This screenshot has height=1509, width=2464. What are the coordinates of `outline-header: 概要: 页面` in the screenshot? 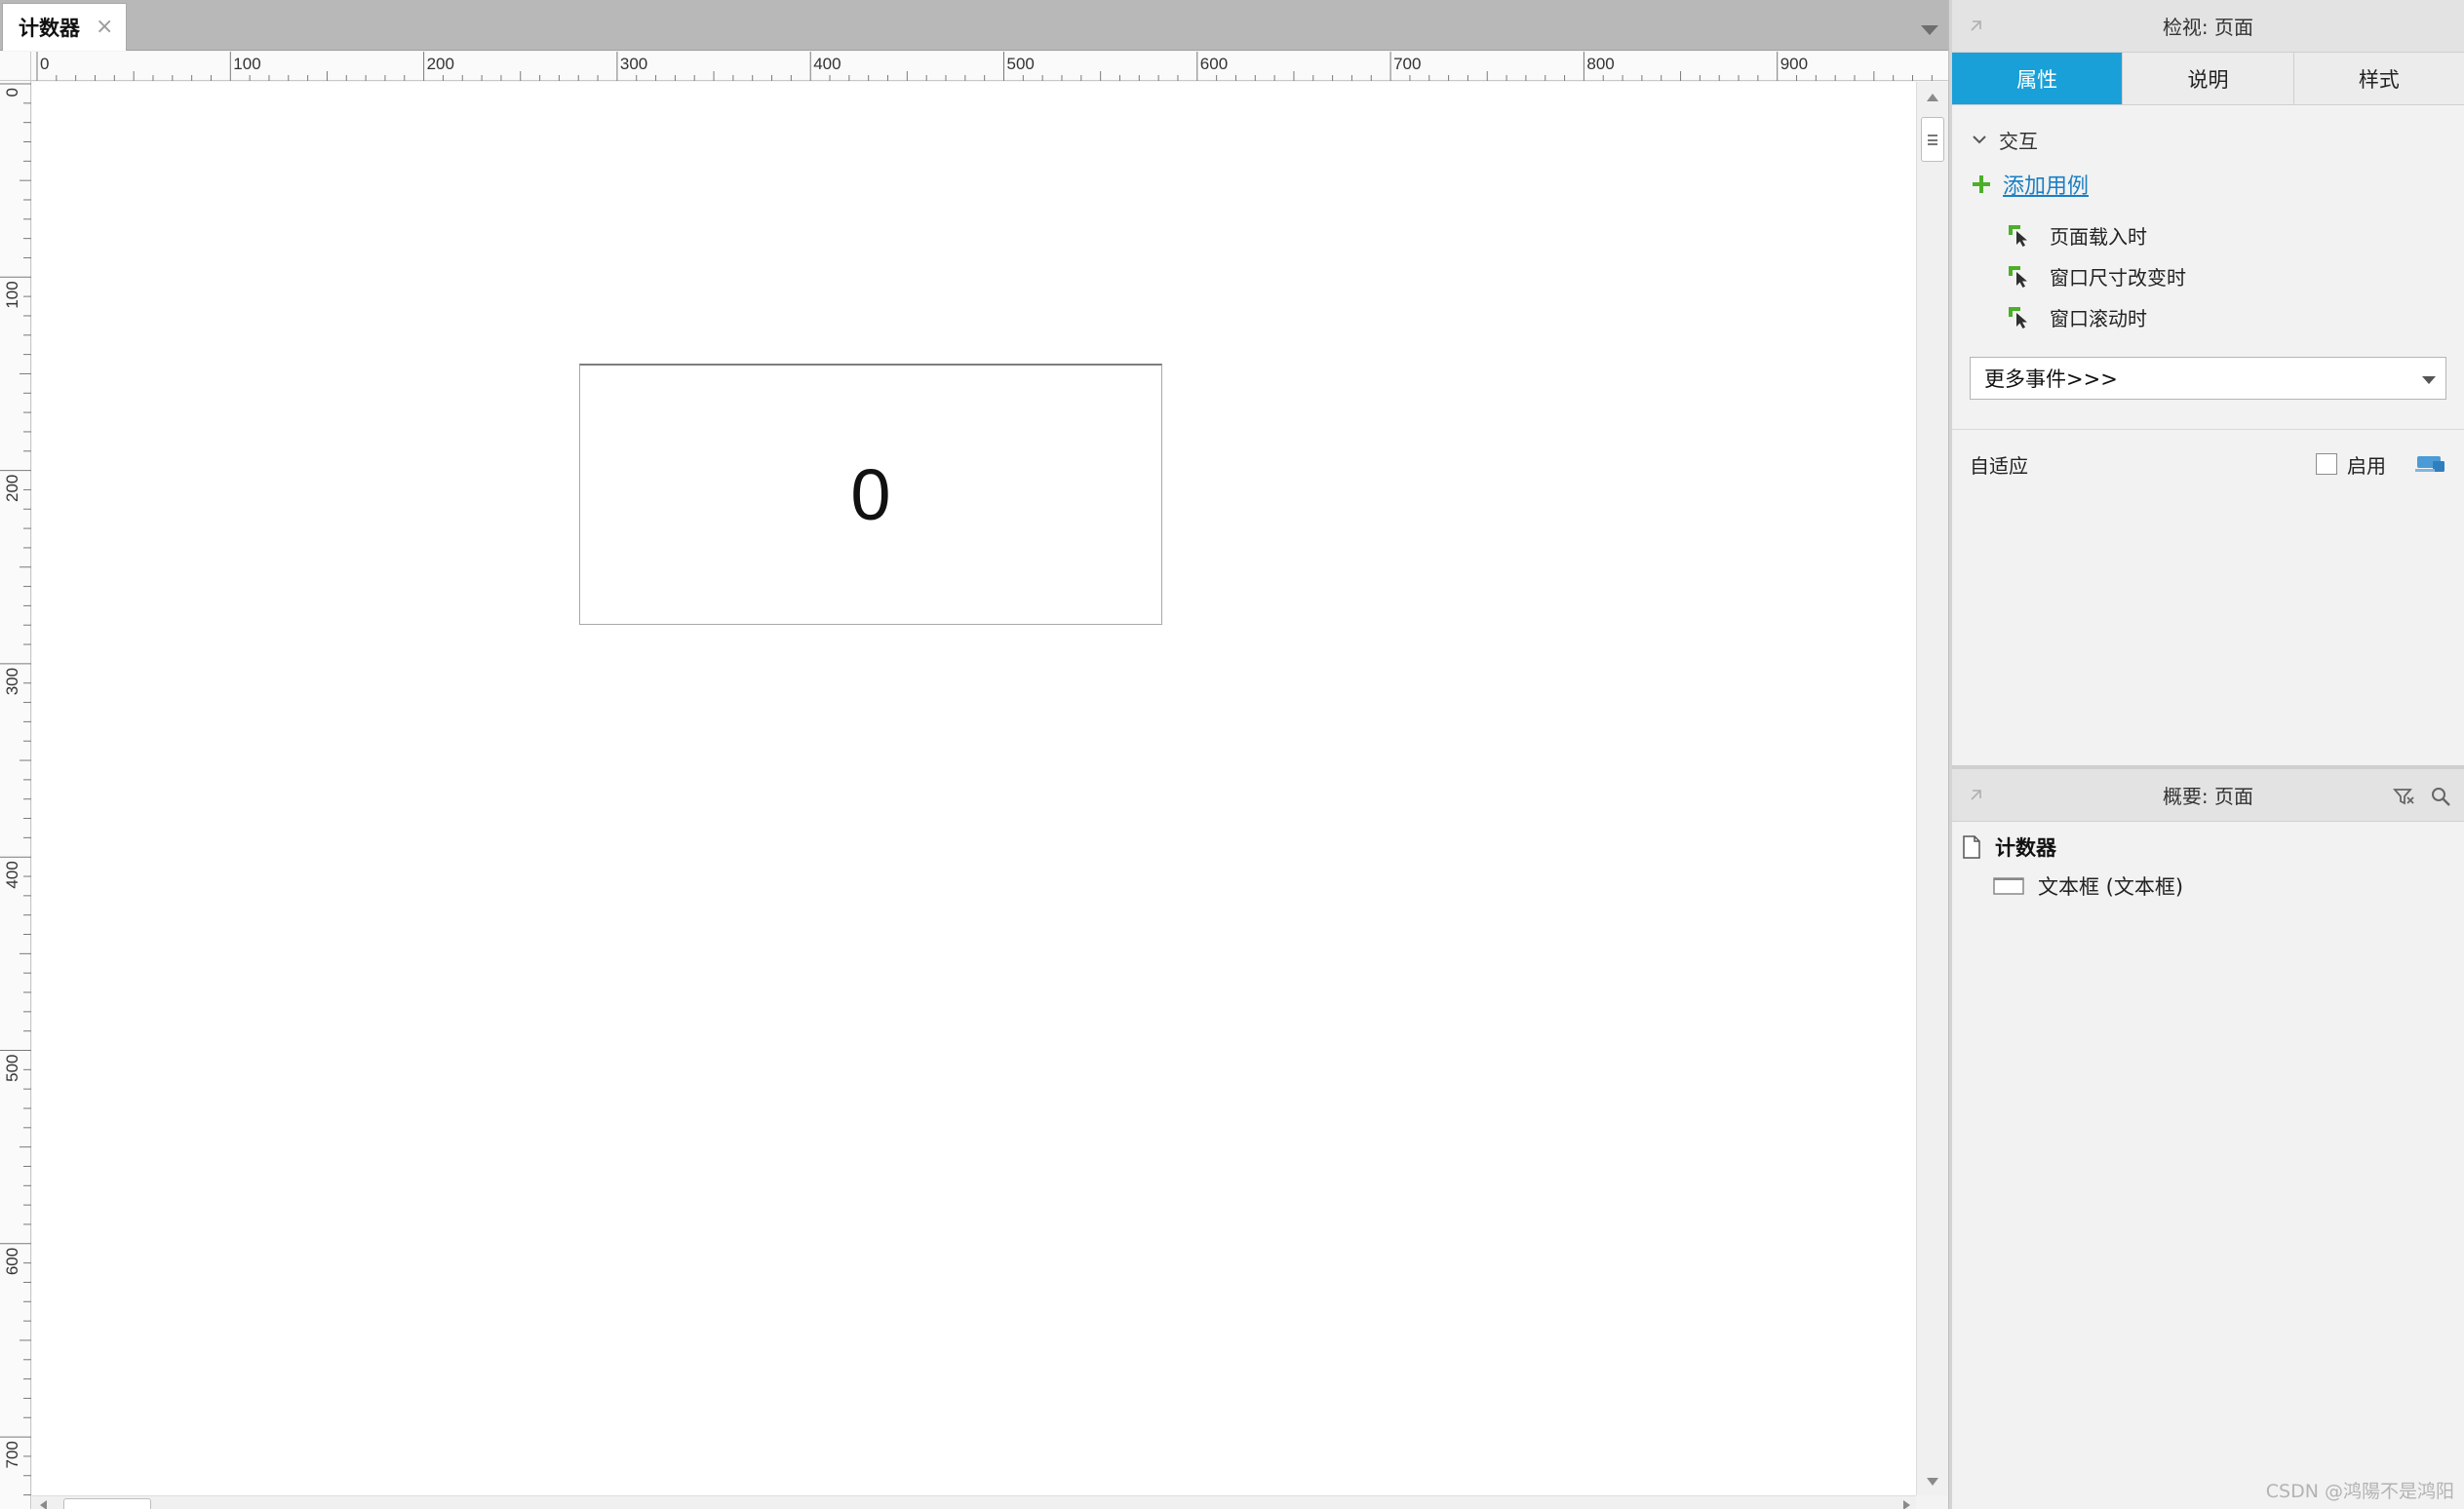 It's located at (2208, 795).